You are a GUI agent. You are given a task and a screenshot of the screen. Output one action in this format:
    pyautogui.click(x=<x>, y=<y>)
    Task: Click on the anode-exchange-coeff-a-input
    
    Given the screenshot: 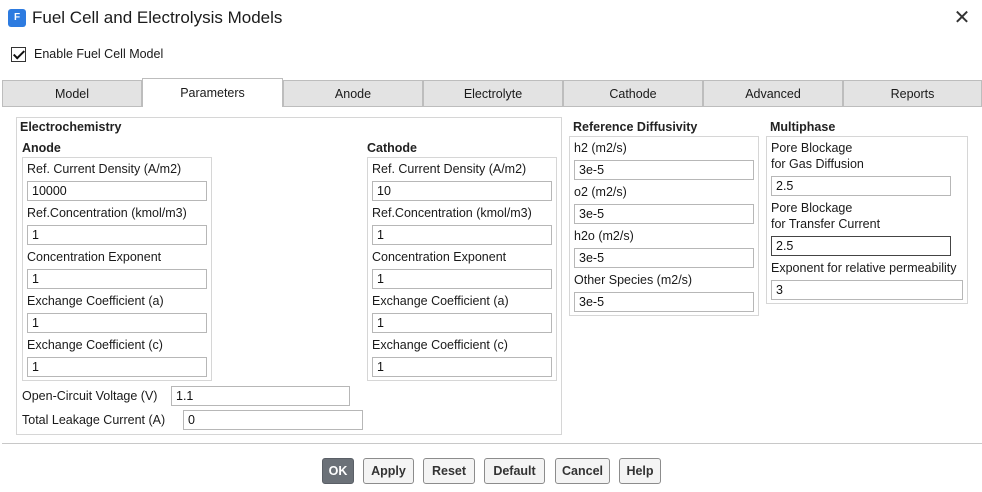 What is the action you would take?
    pyautogui.click(x=117, y=323)
    